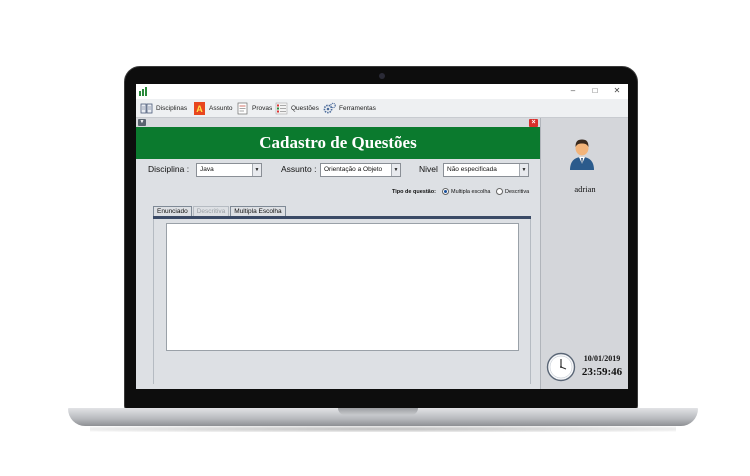 The image size is (750, 476). Describe the element at coordinates (472, 169) in the screenshot. I see `nivel-selected-value: Não especificada` at that location.